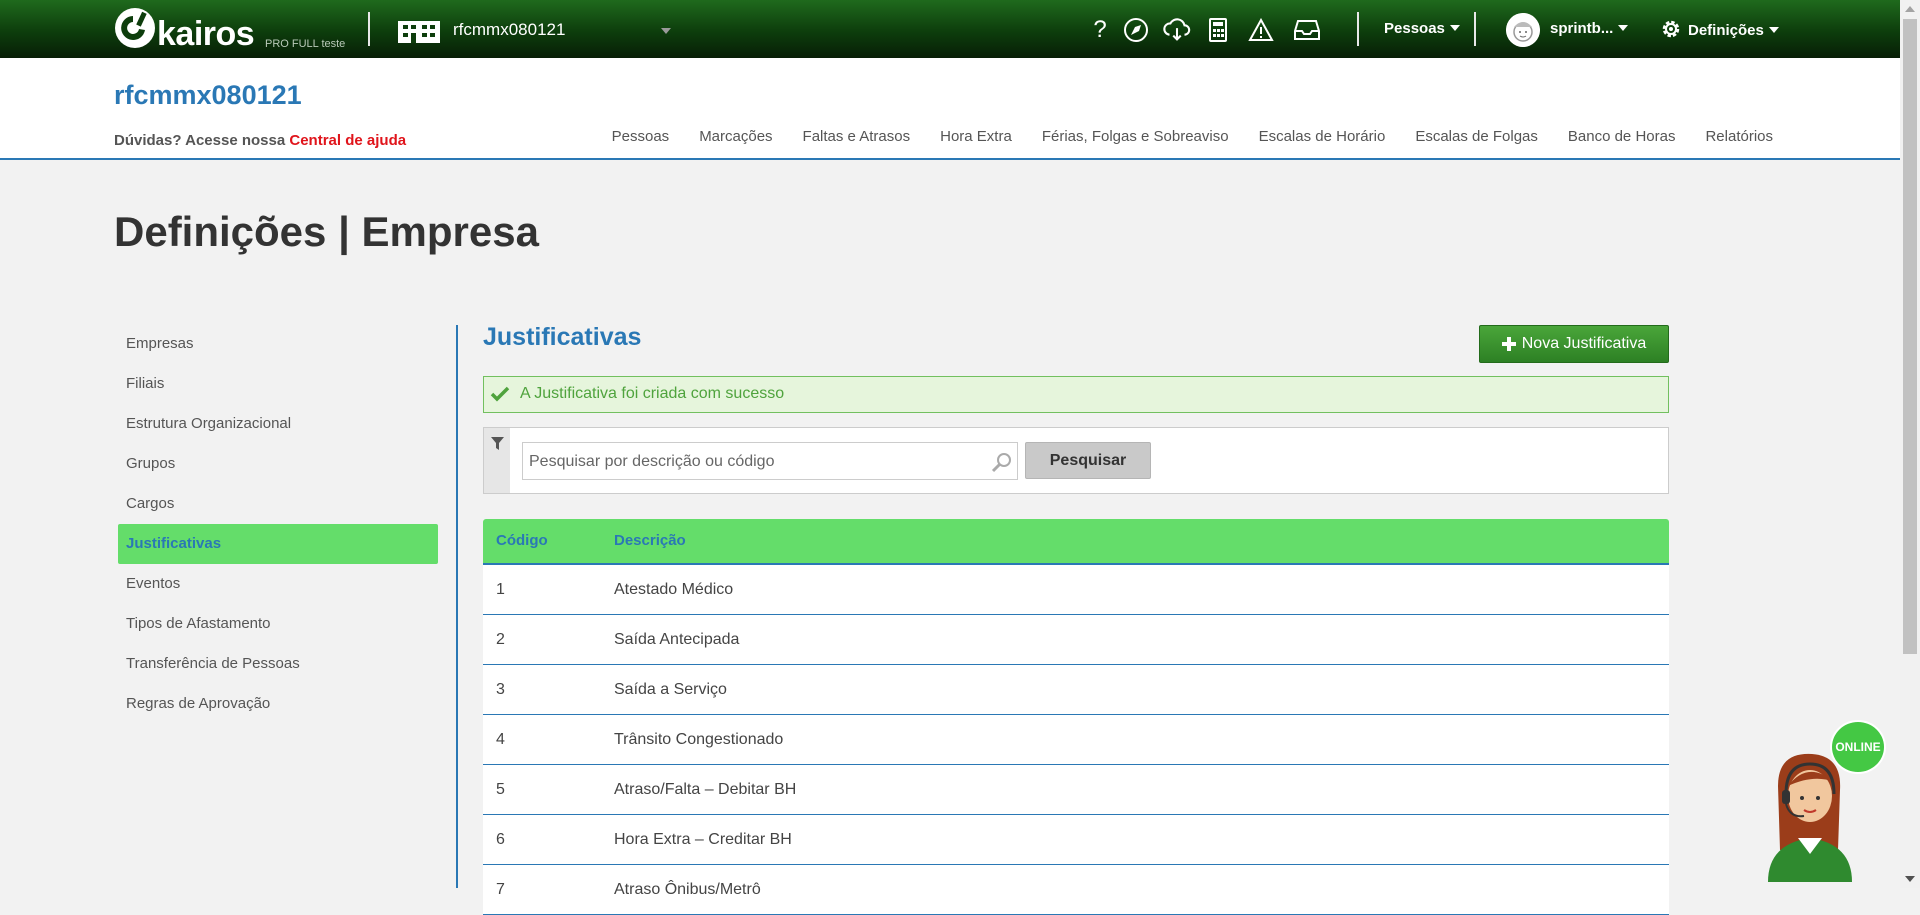 The height and width of the screenshot is (915, 1920). What do you see at coordinates (1307, 136) in the screenshot?
I see `nav-item-escalas-horario: Escalas de Horário` at bounding box center [1307, 136].